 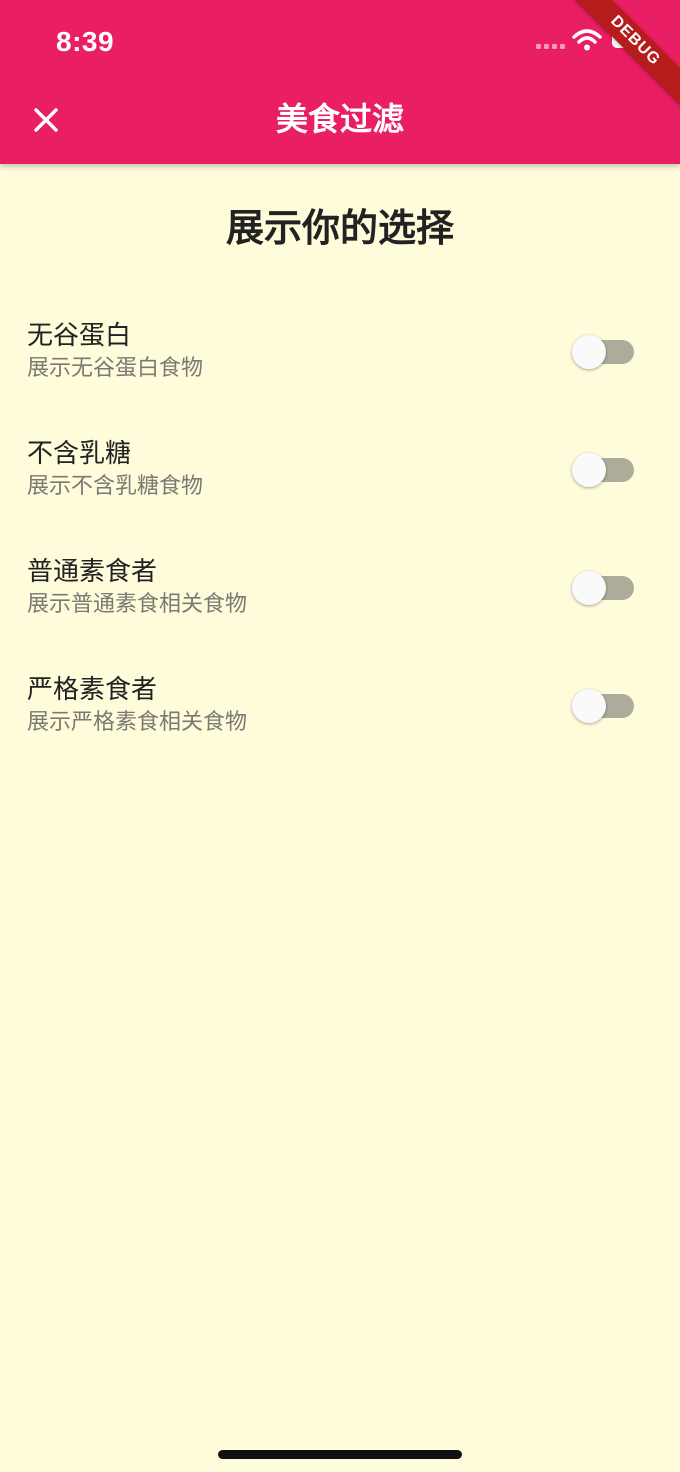 I want to click on app-bar: 8:39 美食过滤, so click(x=340, y=82).